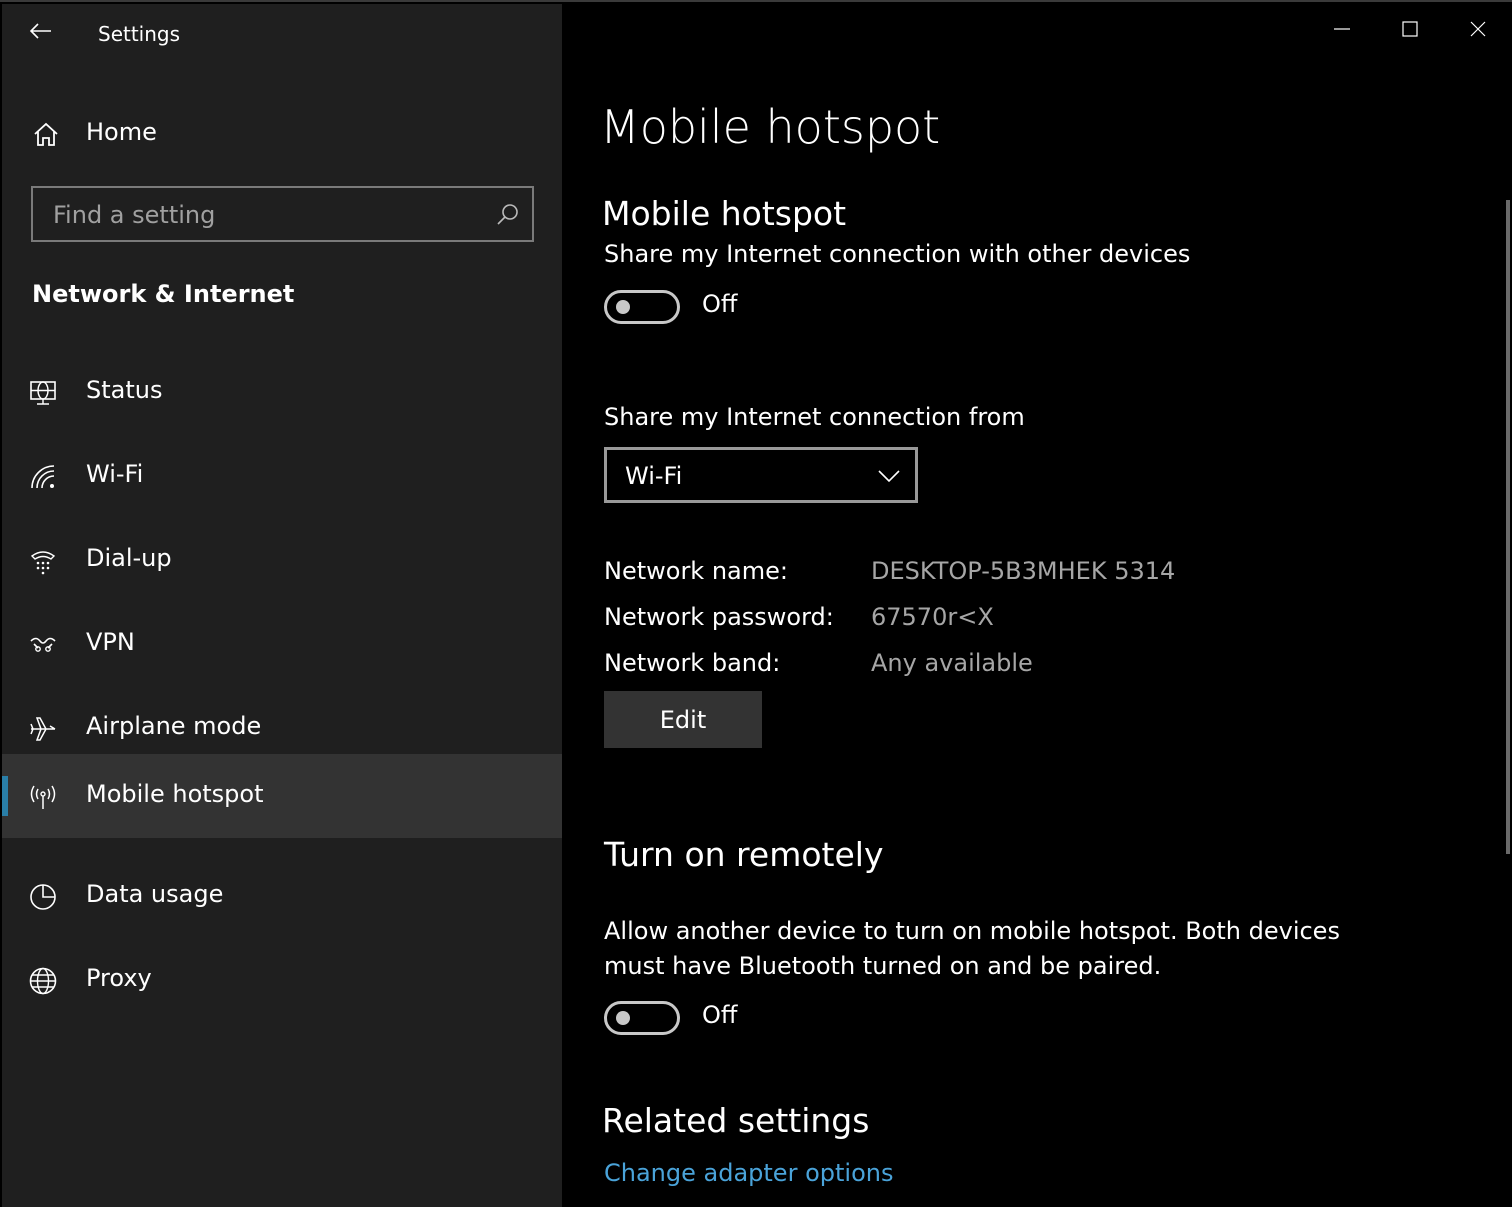 The image size is (1512, 1207). Describe the element at coordinates (719, 617) in the screenshot. I see `network-password-label: Network password:` at that location.